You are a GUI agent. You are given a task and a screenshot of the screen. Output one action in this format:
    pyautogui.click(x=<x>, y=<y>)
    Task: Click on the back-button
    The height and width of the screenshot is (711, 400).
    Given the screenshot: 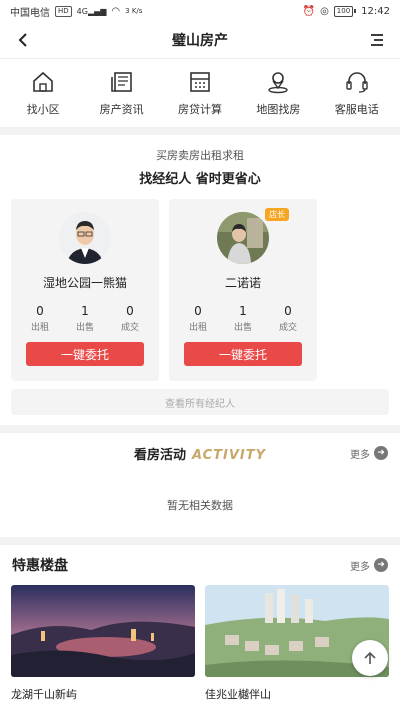 What is the action you would take?
    pyautogui.click(x=23, y=40)
    